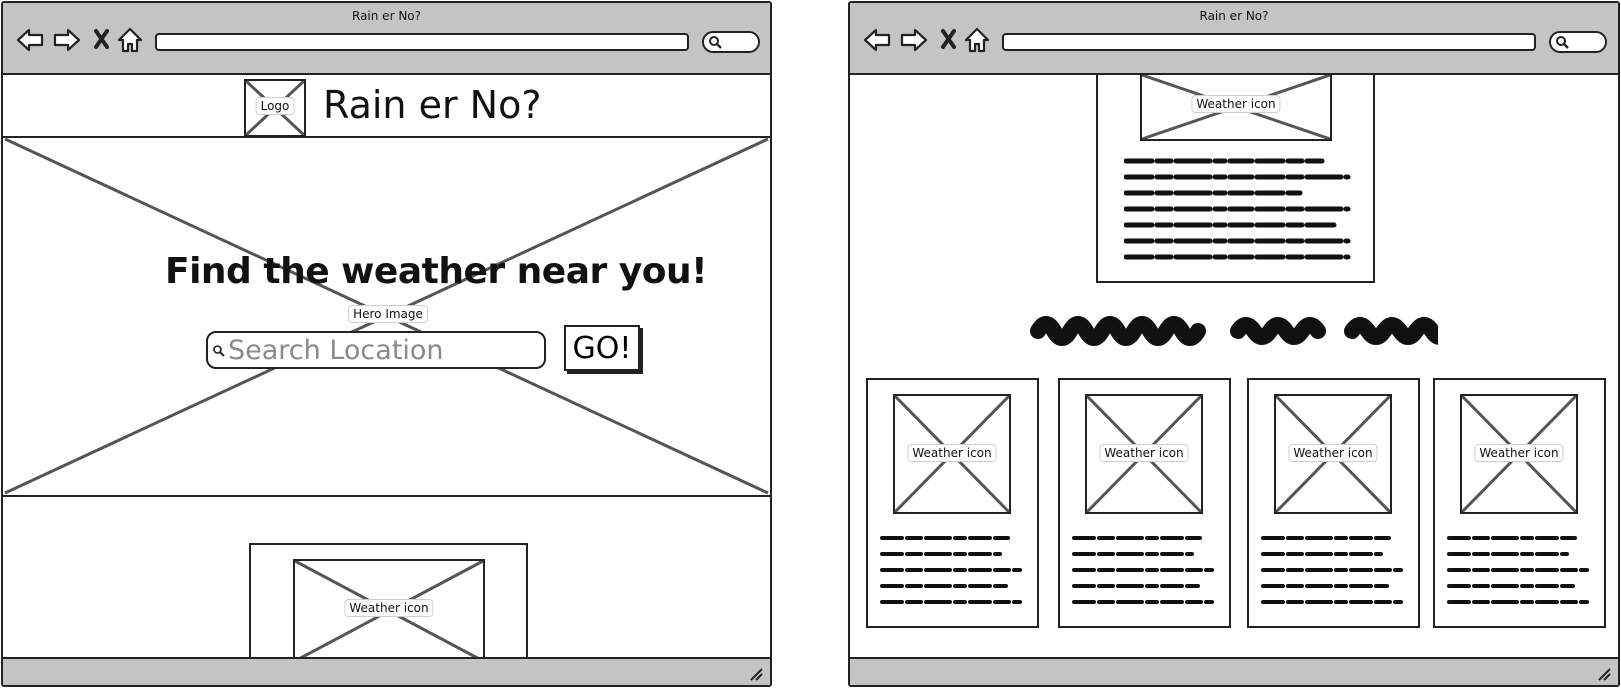 This screenshot has width=1621, height=689. What do you see at coordinates (436, 271) in the screenshot?
I see `hero-heading: Find the weather near you!` at bounding box center [436, 271].